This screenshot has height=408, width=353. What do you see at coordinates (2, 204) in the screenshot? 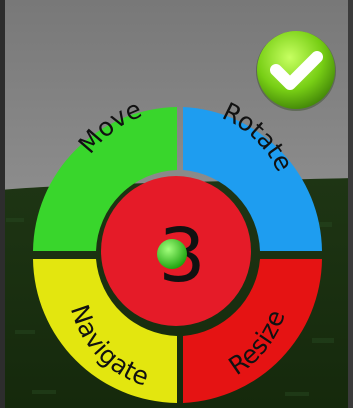
I see `left-window-frame` at bounding box center [2, 204].